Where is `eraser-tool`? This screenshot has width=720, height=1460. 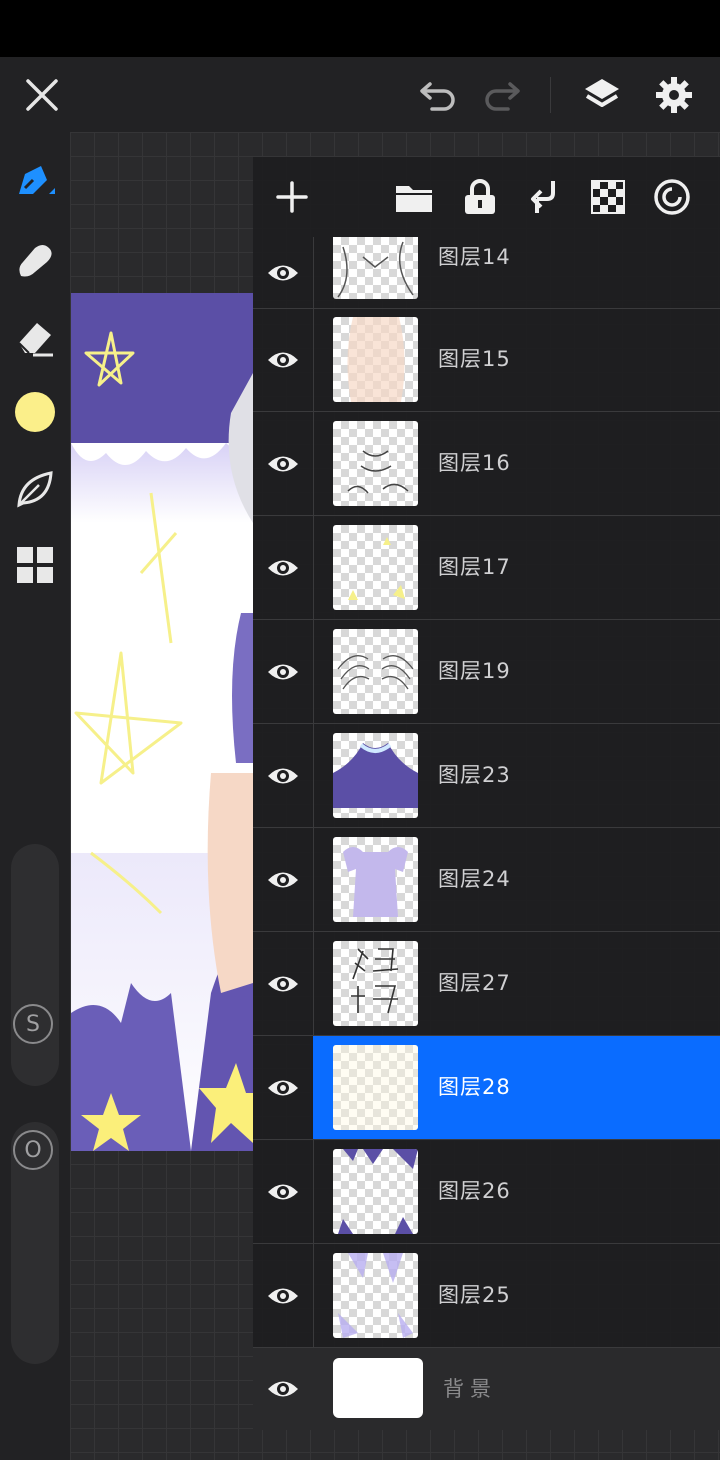
eraser-tool is located at coordinates (35, 337).